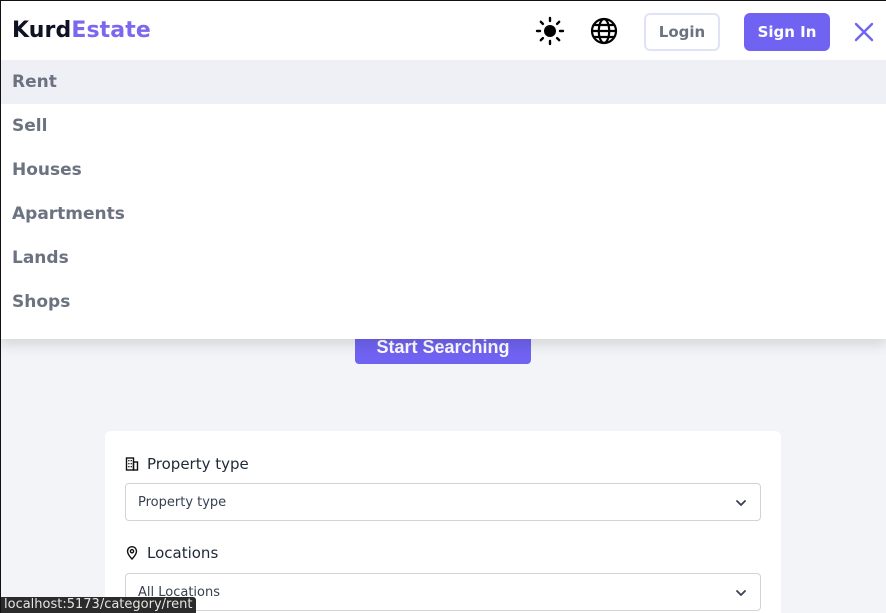 This screenshot has height=613, width=886. I want to click on globe-icon, so click(604, 31).